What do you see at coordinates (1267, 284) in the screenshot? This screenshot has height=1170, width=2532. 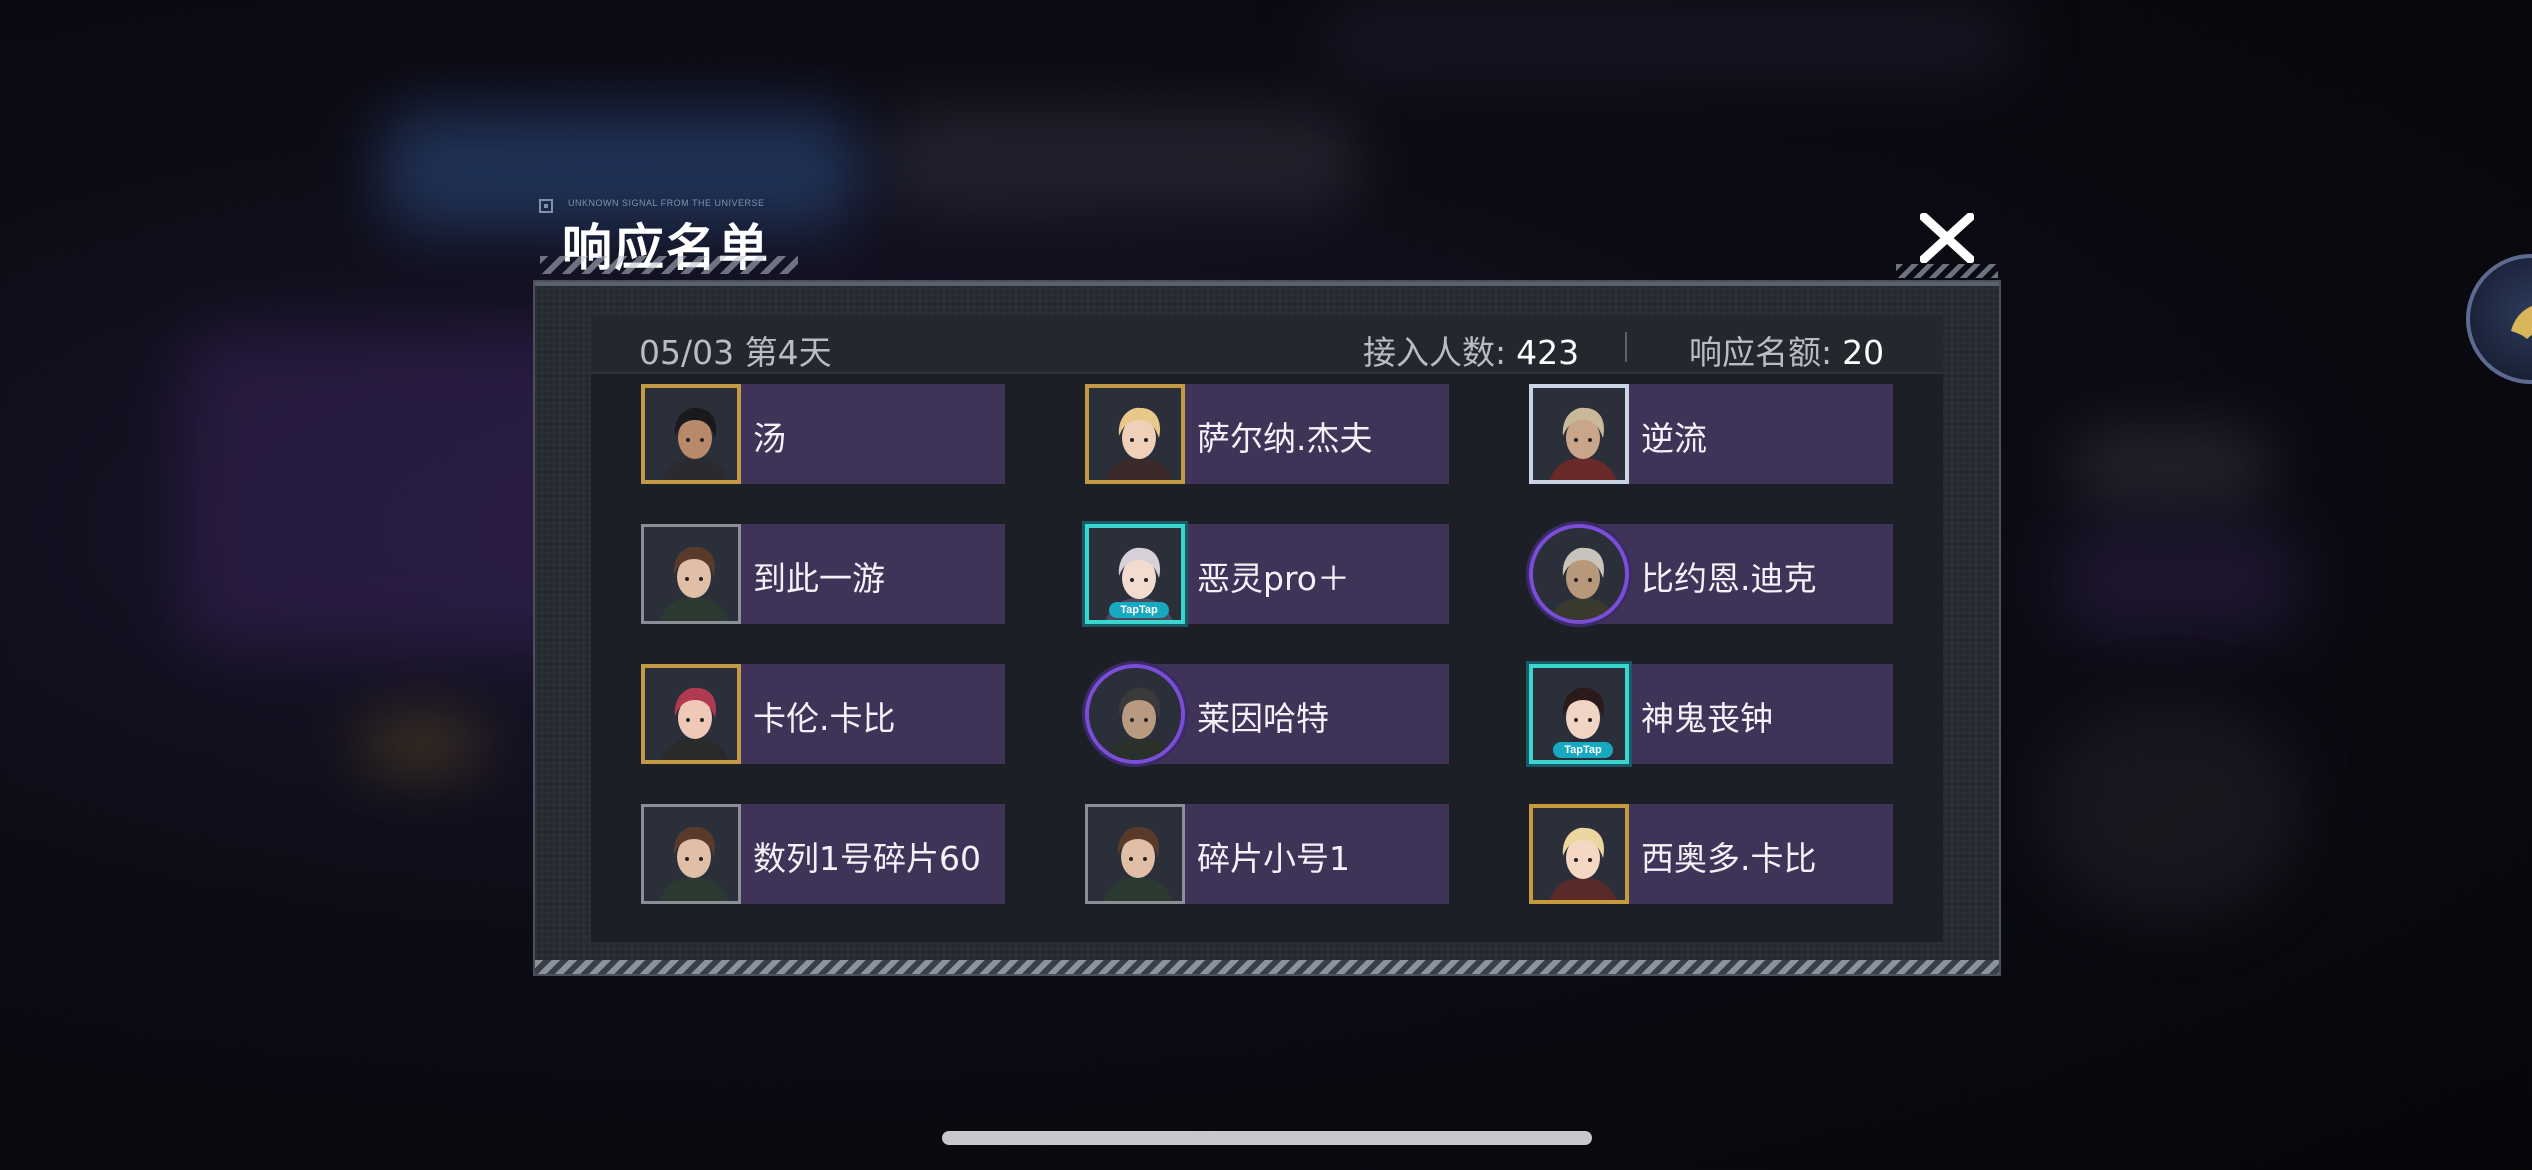 I see `panel-top-line` at bounding box center [1267, 284].